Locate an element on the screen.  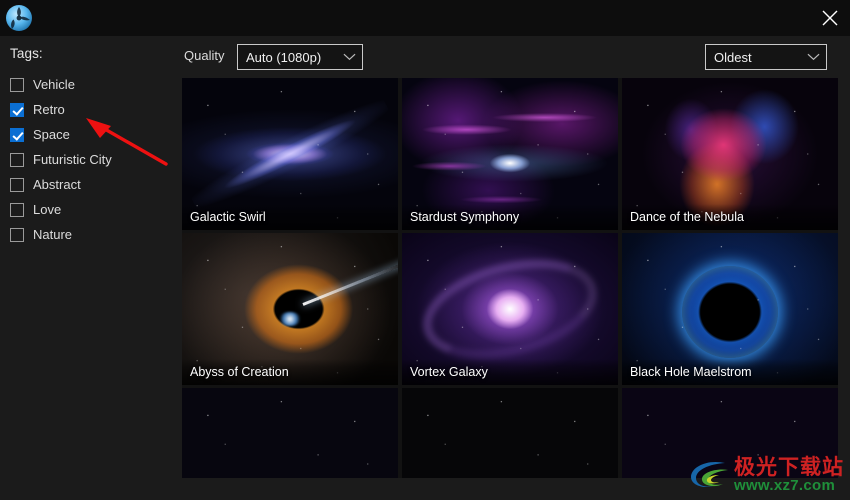
tag-filter-item: Futuristic City is located at coordinates (90, 159).